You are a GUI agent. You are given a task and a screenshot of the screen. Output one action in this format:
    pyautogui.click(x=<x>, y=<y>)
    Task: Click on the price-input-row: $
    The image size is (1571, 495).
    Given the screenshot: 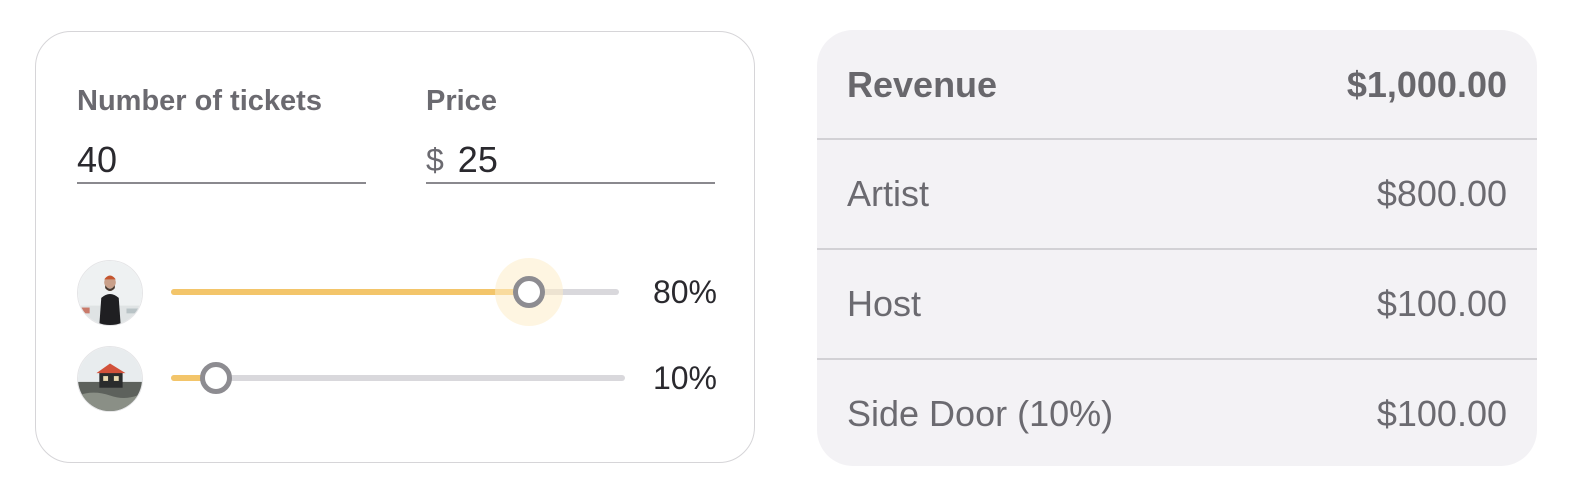 What is the action you would take?
    pyautogui.click(x=570, y=161)
    